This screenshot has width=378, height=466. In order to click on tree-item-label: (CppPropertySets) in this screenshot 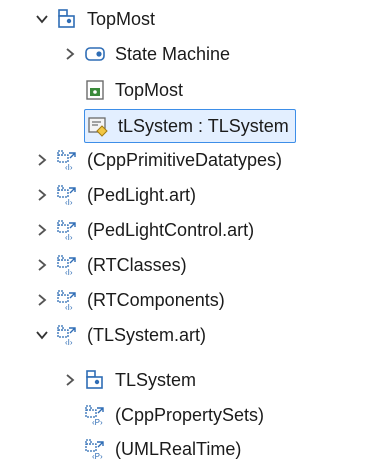, I will do `click(190, 415)`.